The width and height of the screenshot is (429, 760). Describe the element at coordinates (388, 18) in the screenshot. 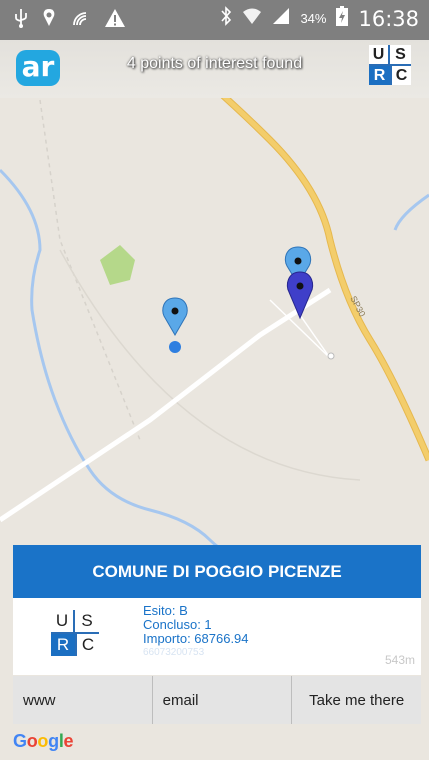

I see `clock: 16:38` at that location.